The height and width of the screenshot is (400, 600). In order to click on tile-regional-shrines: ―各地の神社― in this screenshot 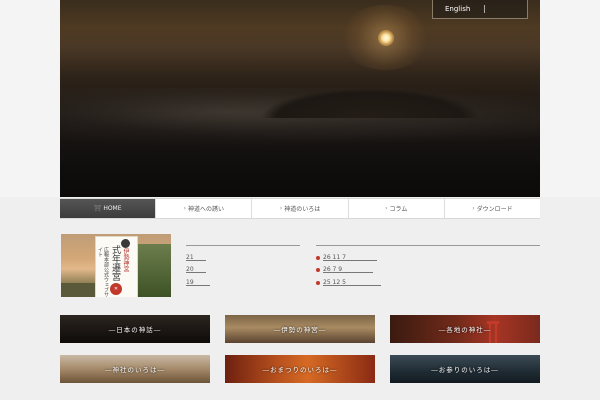, I will do `click(465, 329)`.